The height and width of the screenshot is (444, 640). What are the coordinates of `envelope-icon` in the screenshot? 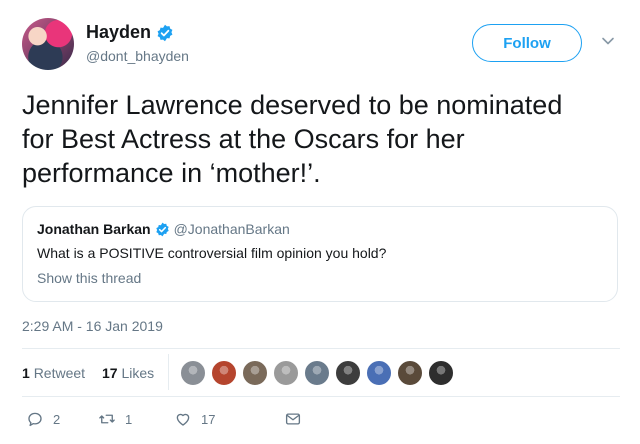 It's located at (293, 419).